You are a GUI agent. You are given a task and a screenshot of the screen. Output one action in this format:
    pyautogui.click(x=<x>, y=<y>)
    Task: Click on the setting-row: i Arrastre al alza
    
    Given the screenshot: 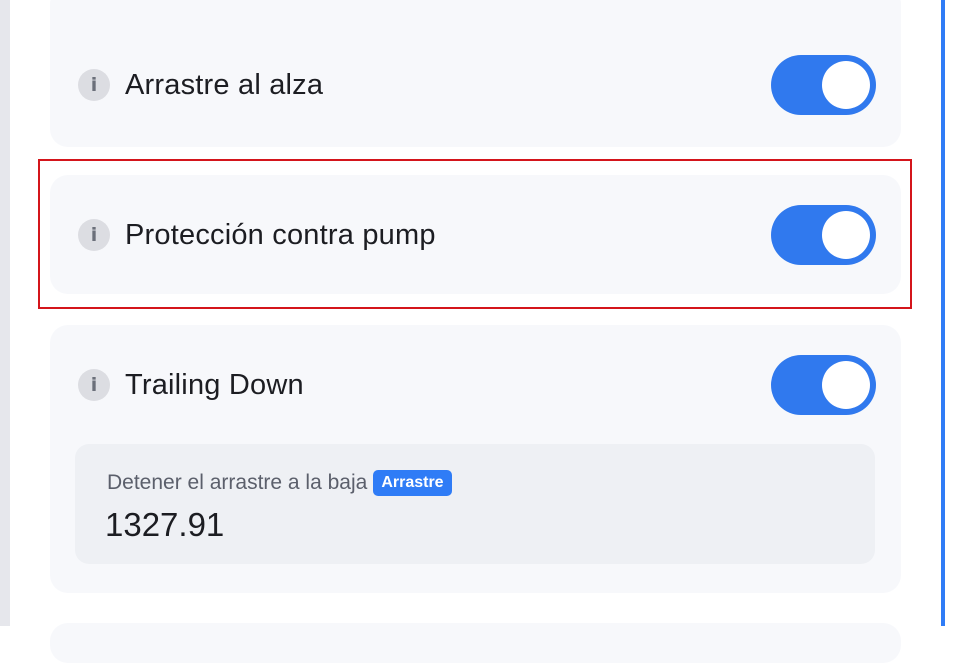 What is the action you would take?
    pyautogui.click(x=475, y=85)
    